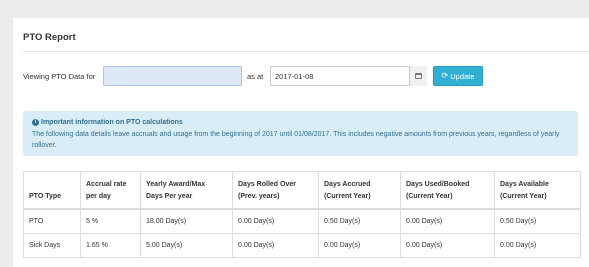 This screenshot has width=589, height=267. Describe the element at coordinates (447, 190) in the screenshot. I see `header-days-used: Days Used/Booked (Current Year)` at that location.